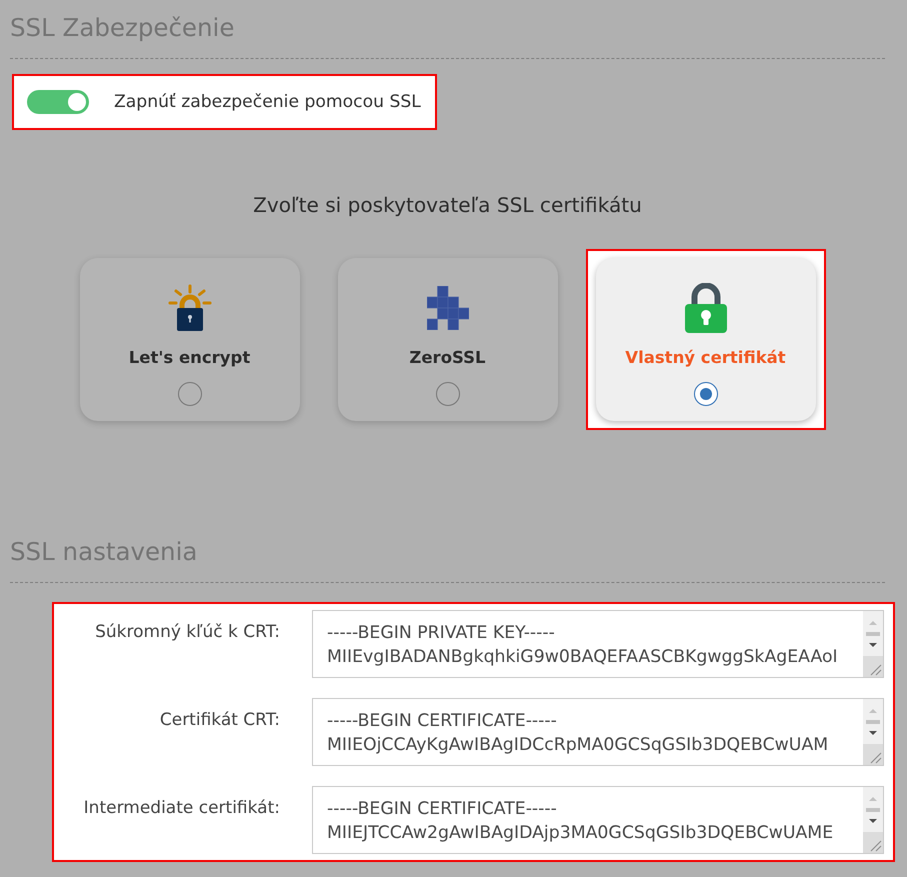  I want to click on padlock-with-rays-icon, so click(189, 308).